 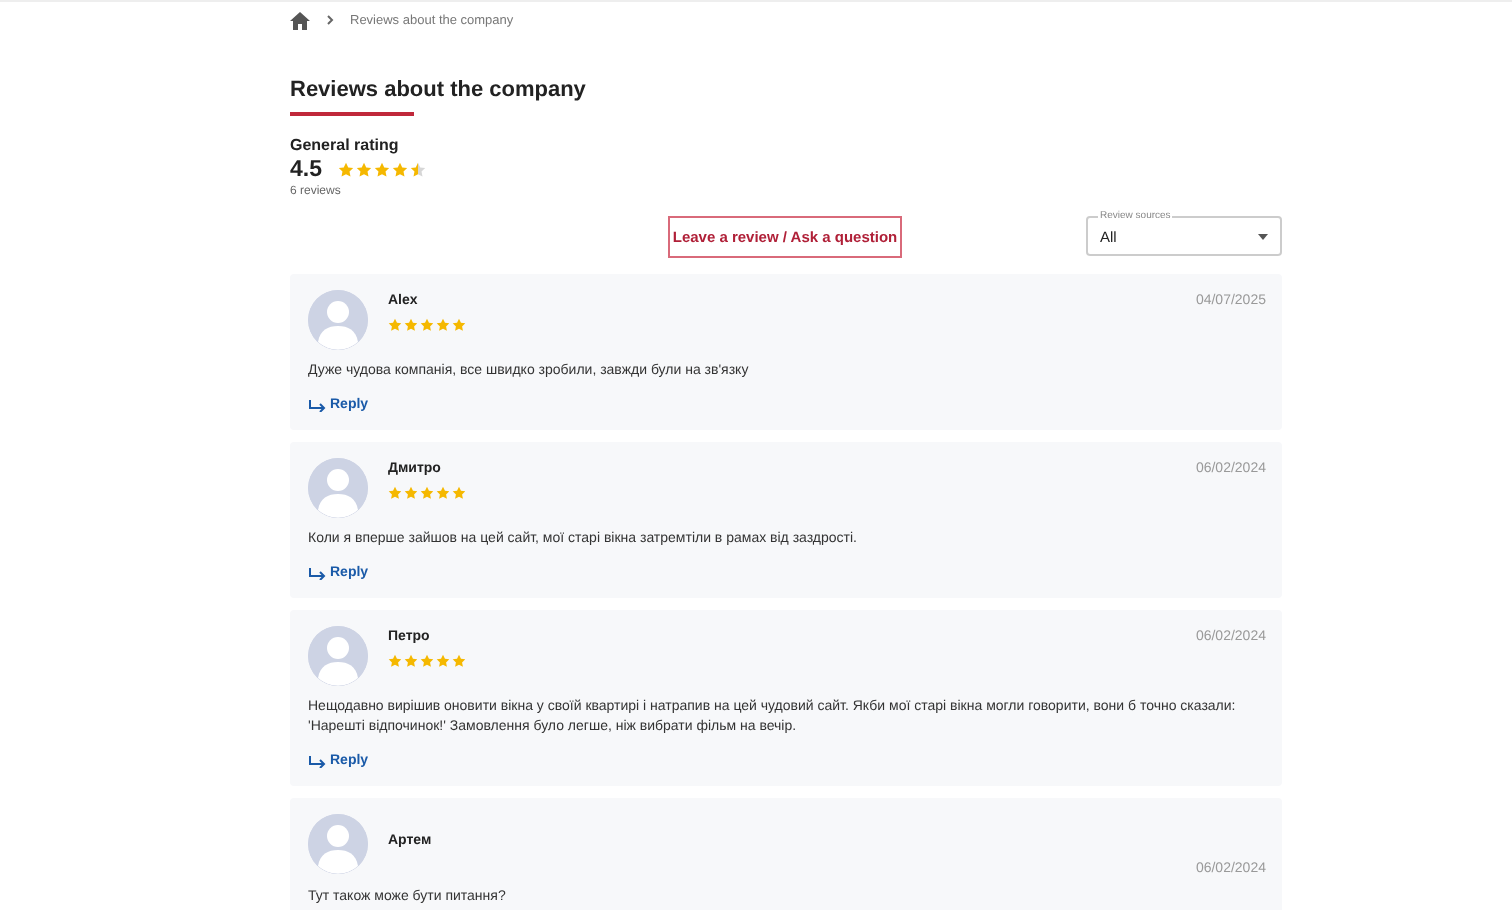 I want to click on rating-label: General rating, so click(x=345, y=145).